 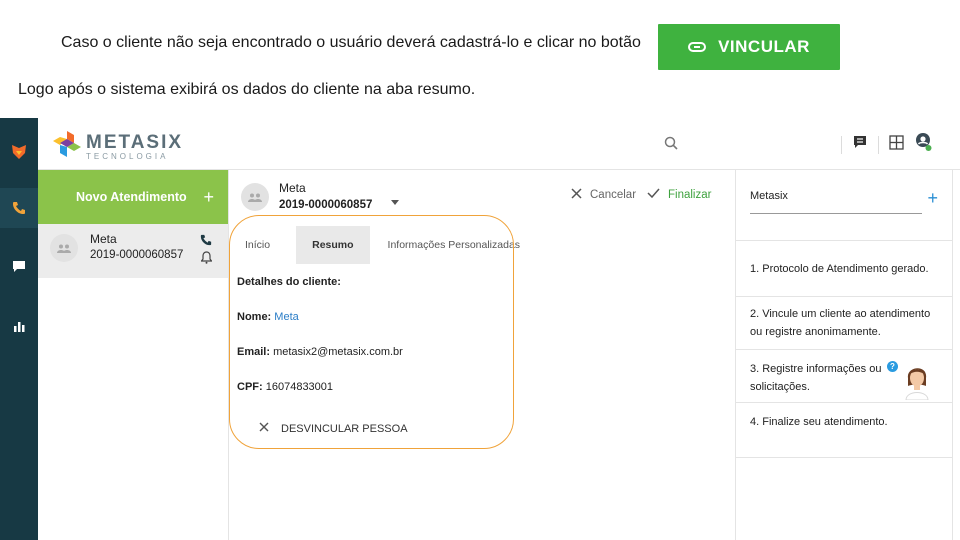 I want to click on vincular-button-label: VINCULAR, so click(x=764, y=46).